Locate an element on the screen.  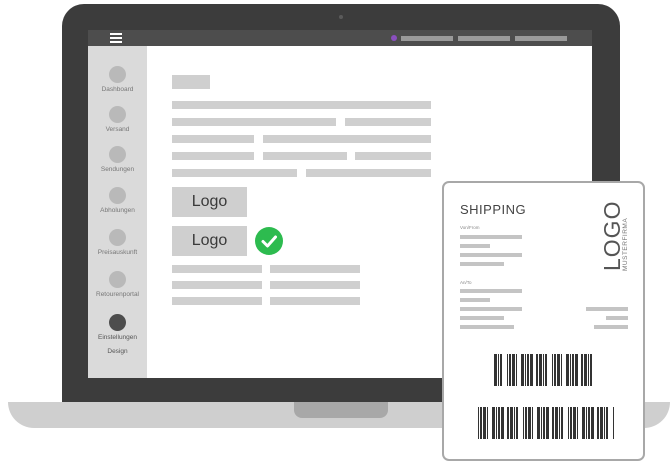
sidebar-item-versand: Versand is located at coordinates (117, 120).